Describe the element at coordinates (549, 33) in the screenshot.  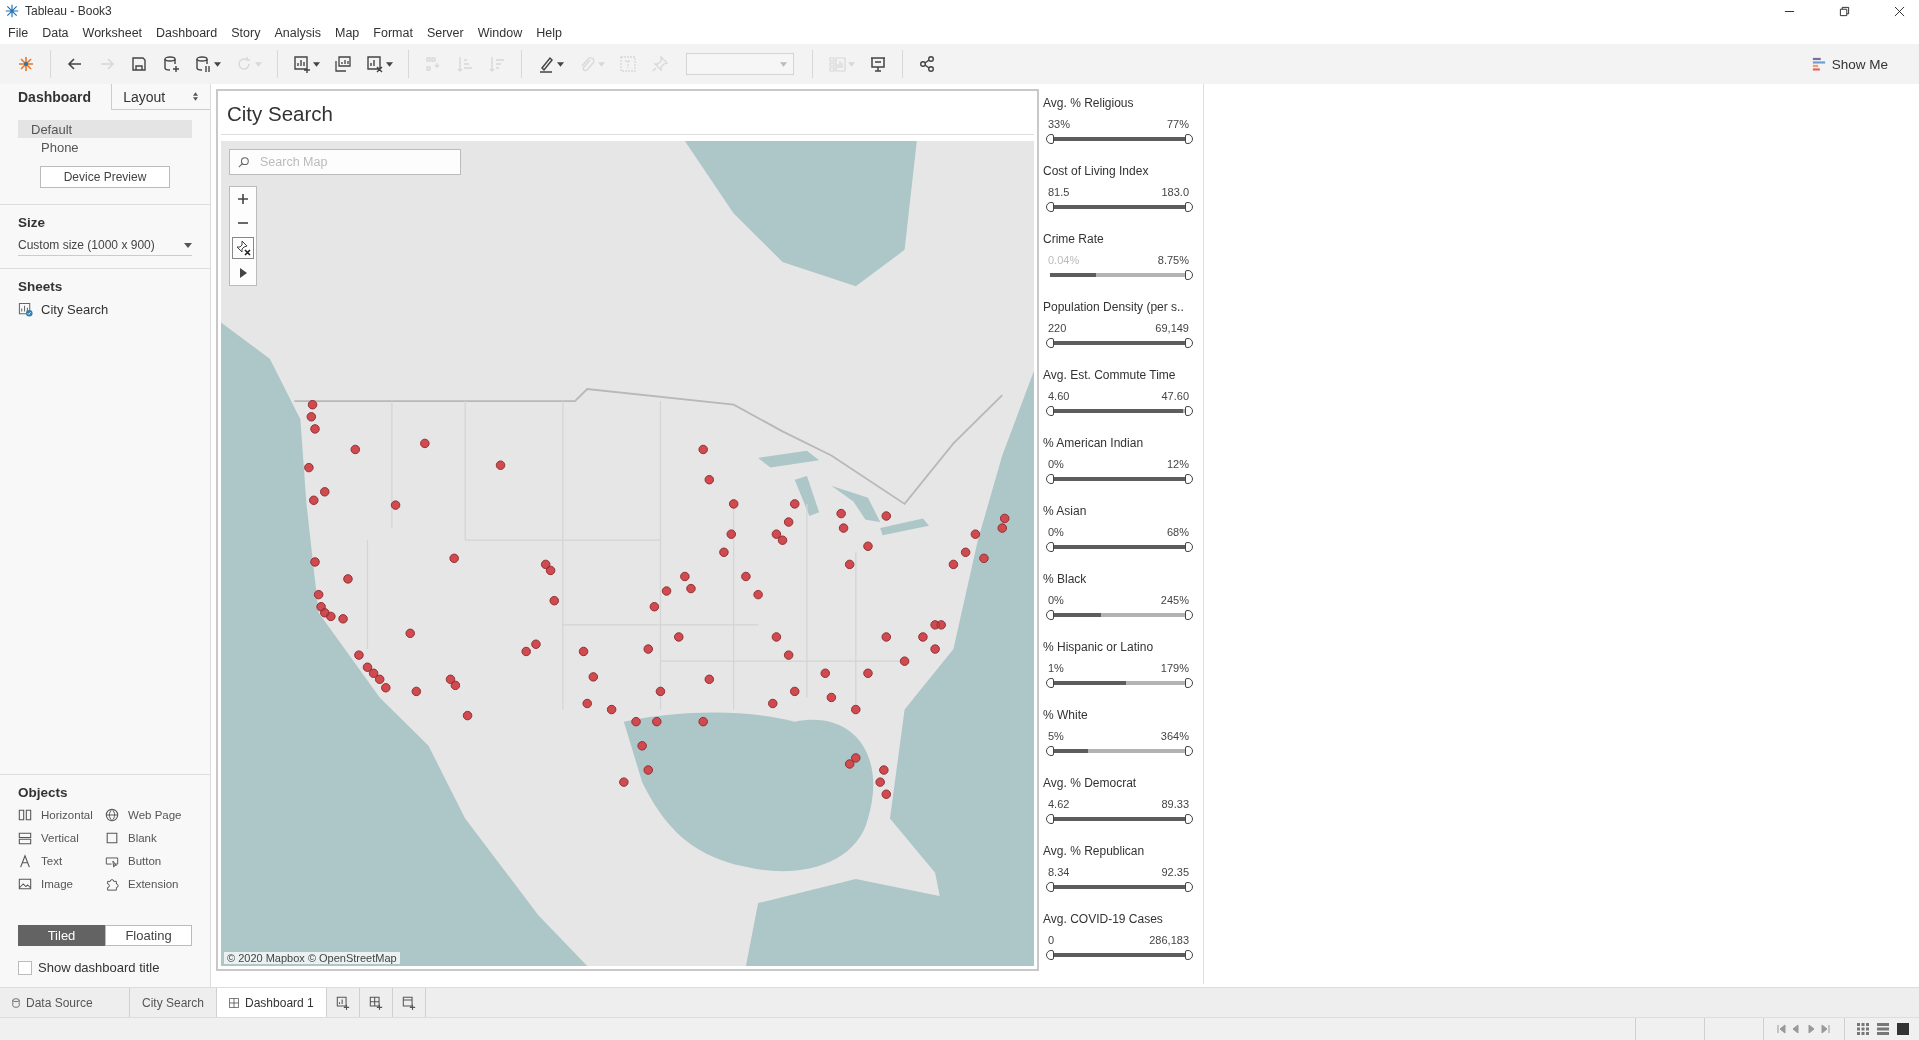
I see `menu-item: Help` at that location.